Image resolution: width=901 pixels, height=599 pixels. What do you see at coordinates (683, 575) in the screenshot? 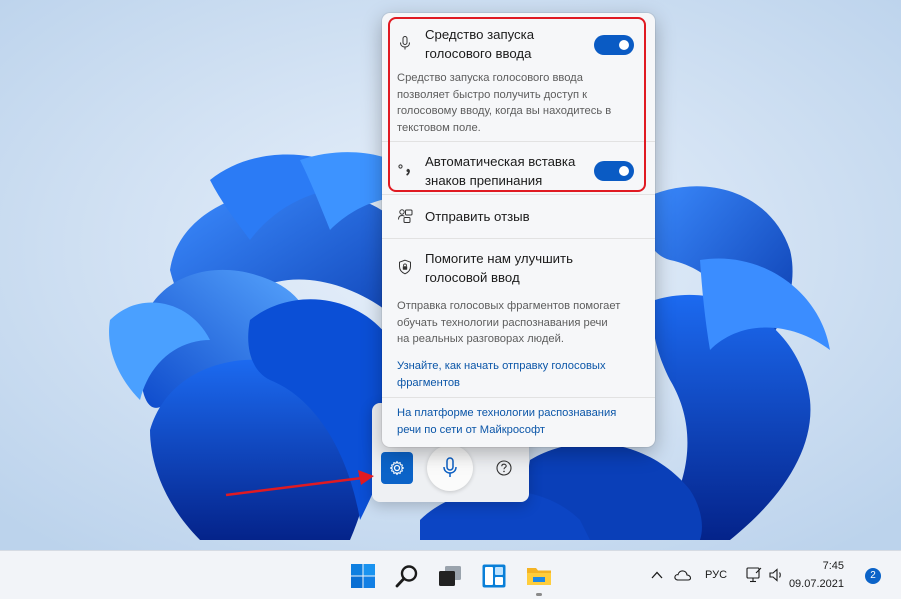
I see `cloud-icon` at bounding box center [683, 575].